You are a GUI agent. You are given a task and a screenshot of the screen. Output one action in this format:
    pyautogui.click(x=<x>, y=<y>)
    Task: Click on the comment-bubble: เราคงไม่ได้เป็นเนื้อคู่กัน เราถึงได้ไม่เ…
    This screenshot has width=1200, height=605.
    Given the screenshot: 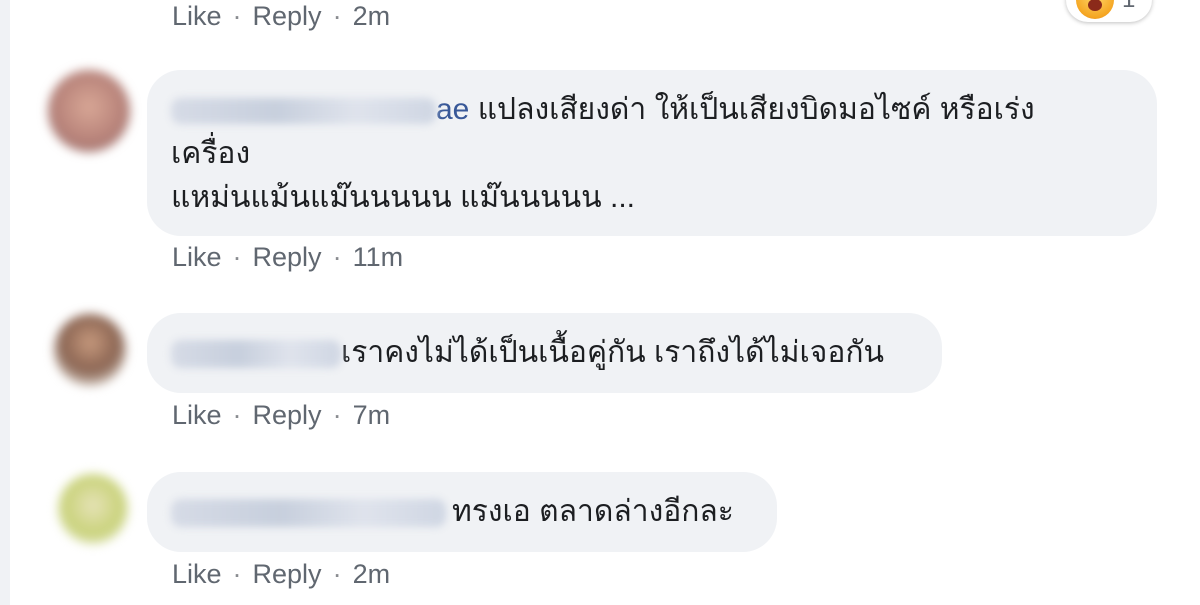 What is the action you would take?
    pyautogui.click(x=544, y=353)
    